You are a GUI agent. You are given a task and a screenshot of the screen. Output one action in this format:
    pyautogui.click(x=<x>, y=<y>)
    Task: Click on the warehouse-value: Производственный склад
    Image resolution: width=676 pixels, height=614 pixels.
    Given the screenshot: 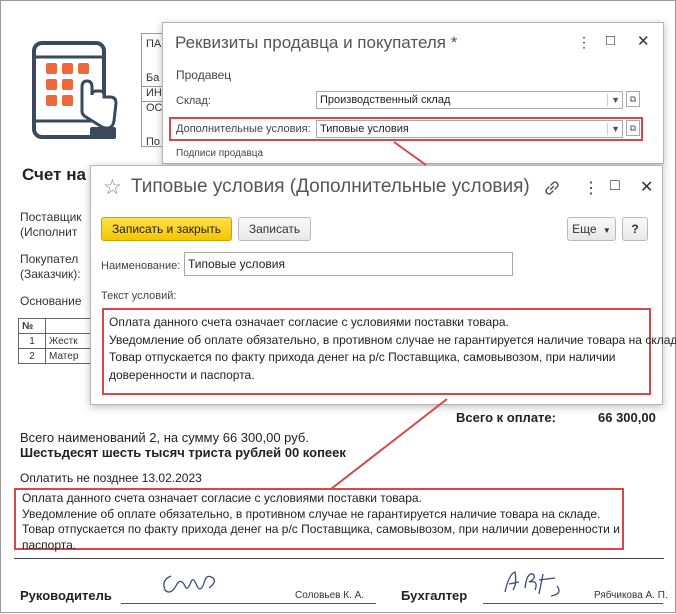 What is the action you would take?
    pyautogui.click(x=385, y=100)
    